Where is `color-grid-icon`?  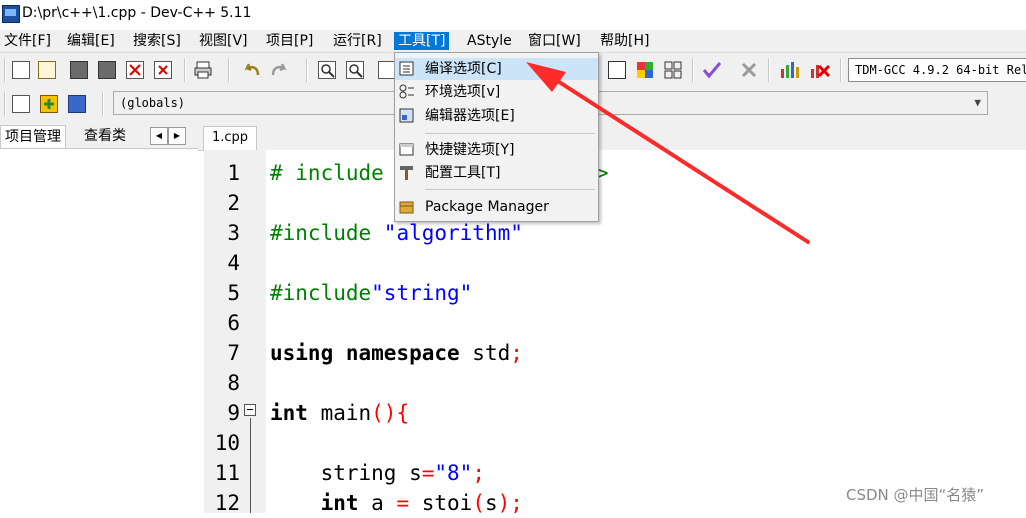 color-grid-icon is located at coordinates (645, 70).